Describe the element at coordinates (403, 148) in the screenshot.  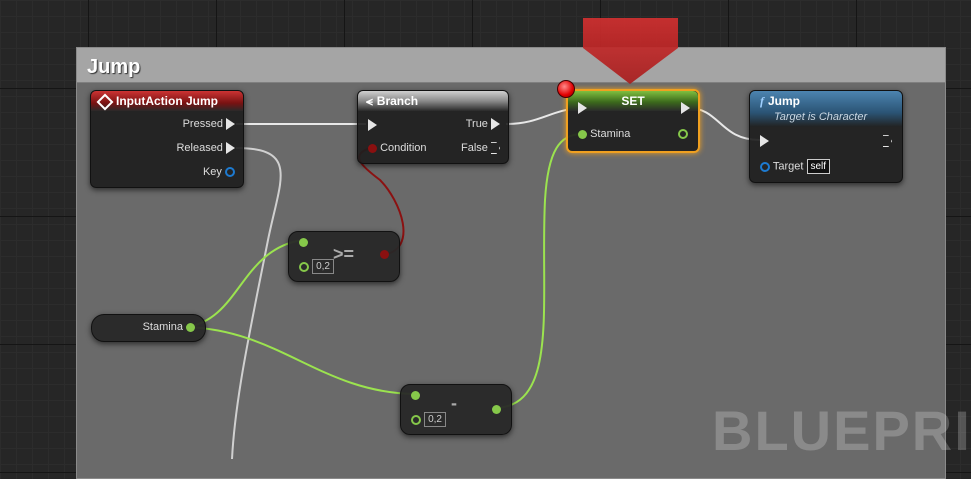
I see `condition-label: Condition` at that location.